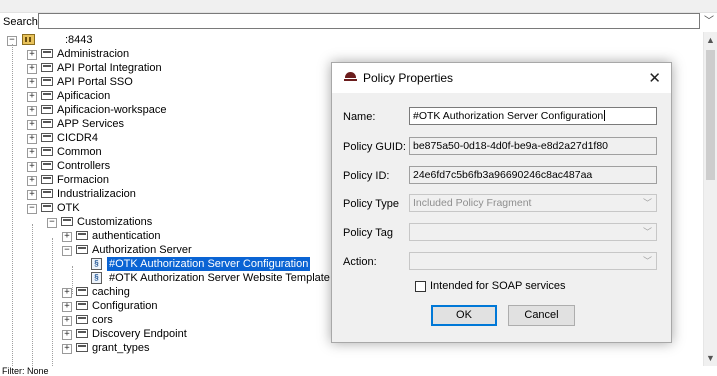  Describe the element at coordinates (350, 77) in the screenshot. I see `policy-properties-icon` at that location.